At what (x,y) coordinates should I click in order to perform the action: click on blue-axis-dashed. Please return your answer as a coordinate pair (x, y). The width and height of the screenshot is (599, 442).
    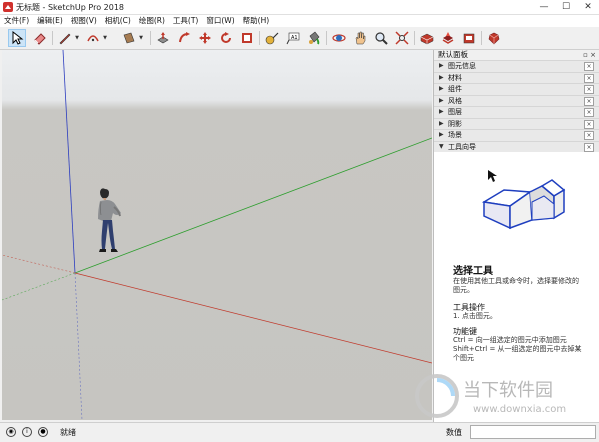
    Looking at the image, I should click on (78, 346).